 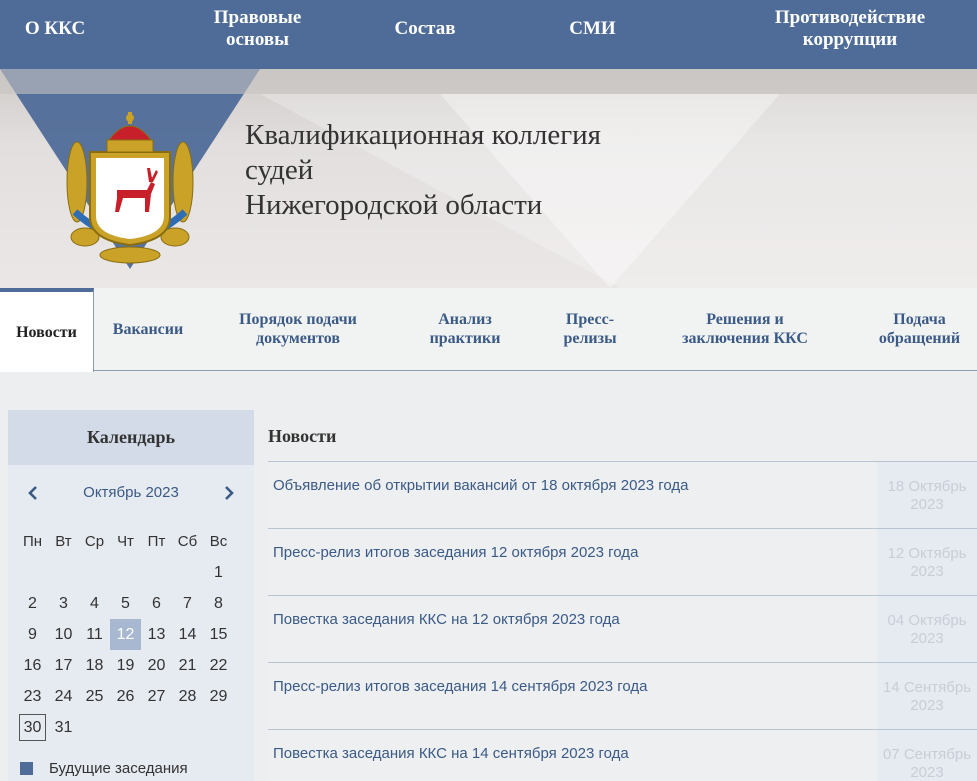 I want to click on calendar-day: 13, so click(x=156, y=634).